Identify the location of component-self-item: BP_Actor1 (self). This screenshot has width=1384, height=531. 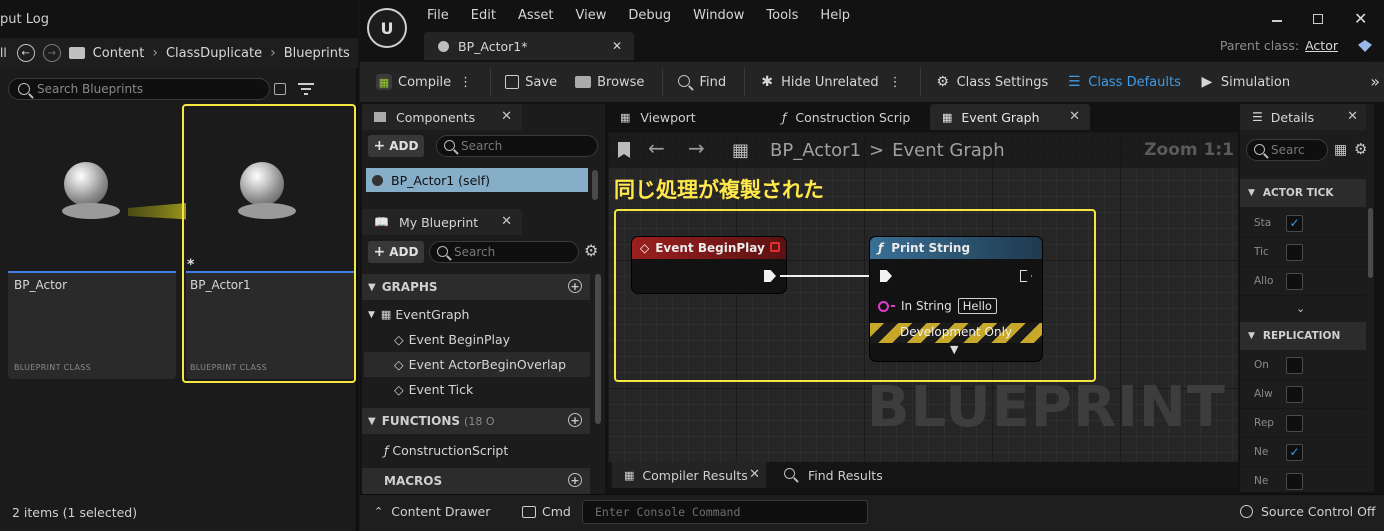
(477, 180).